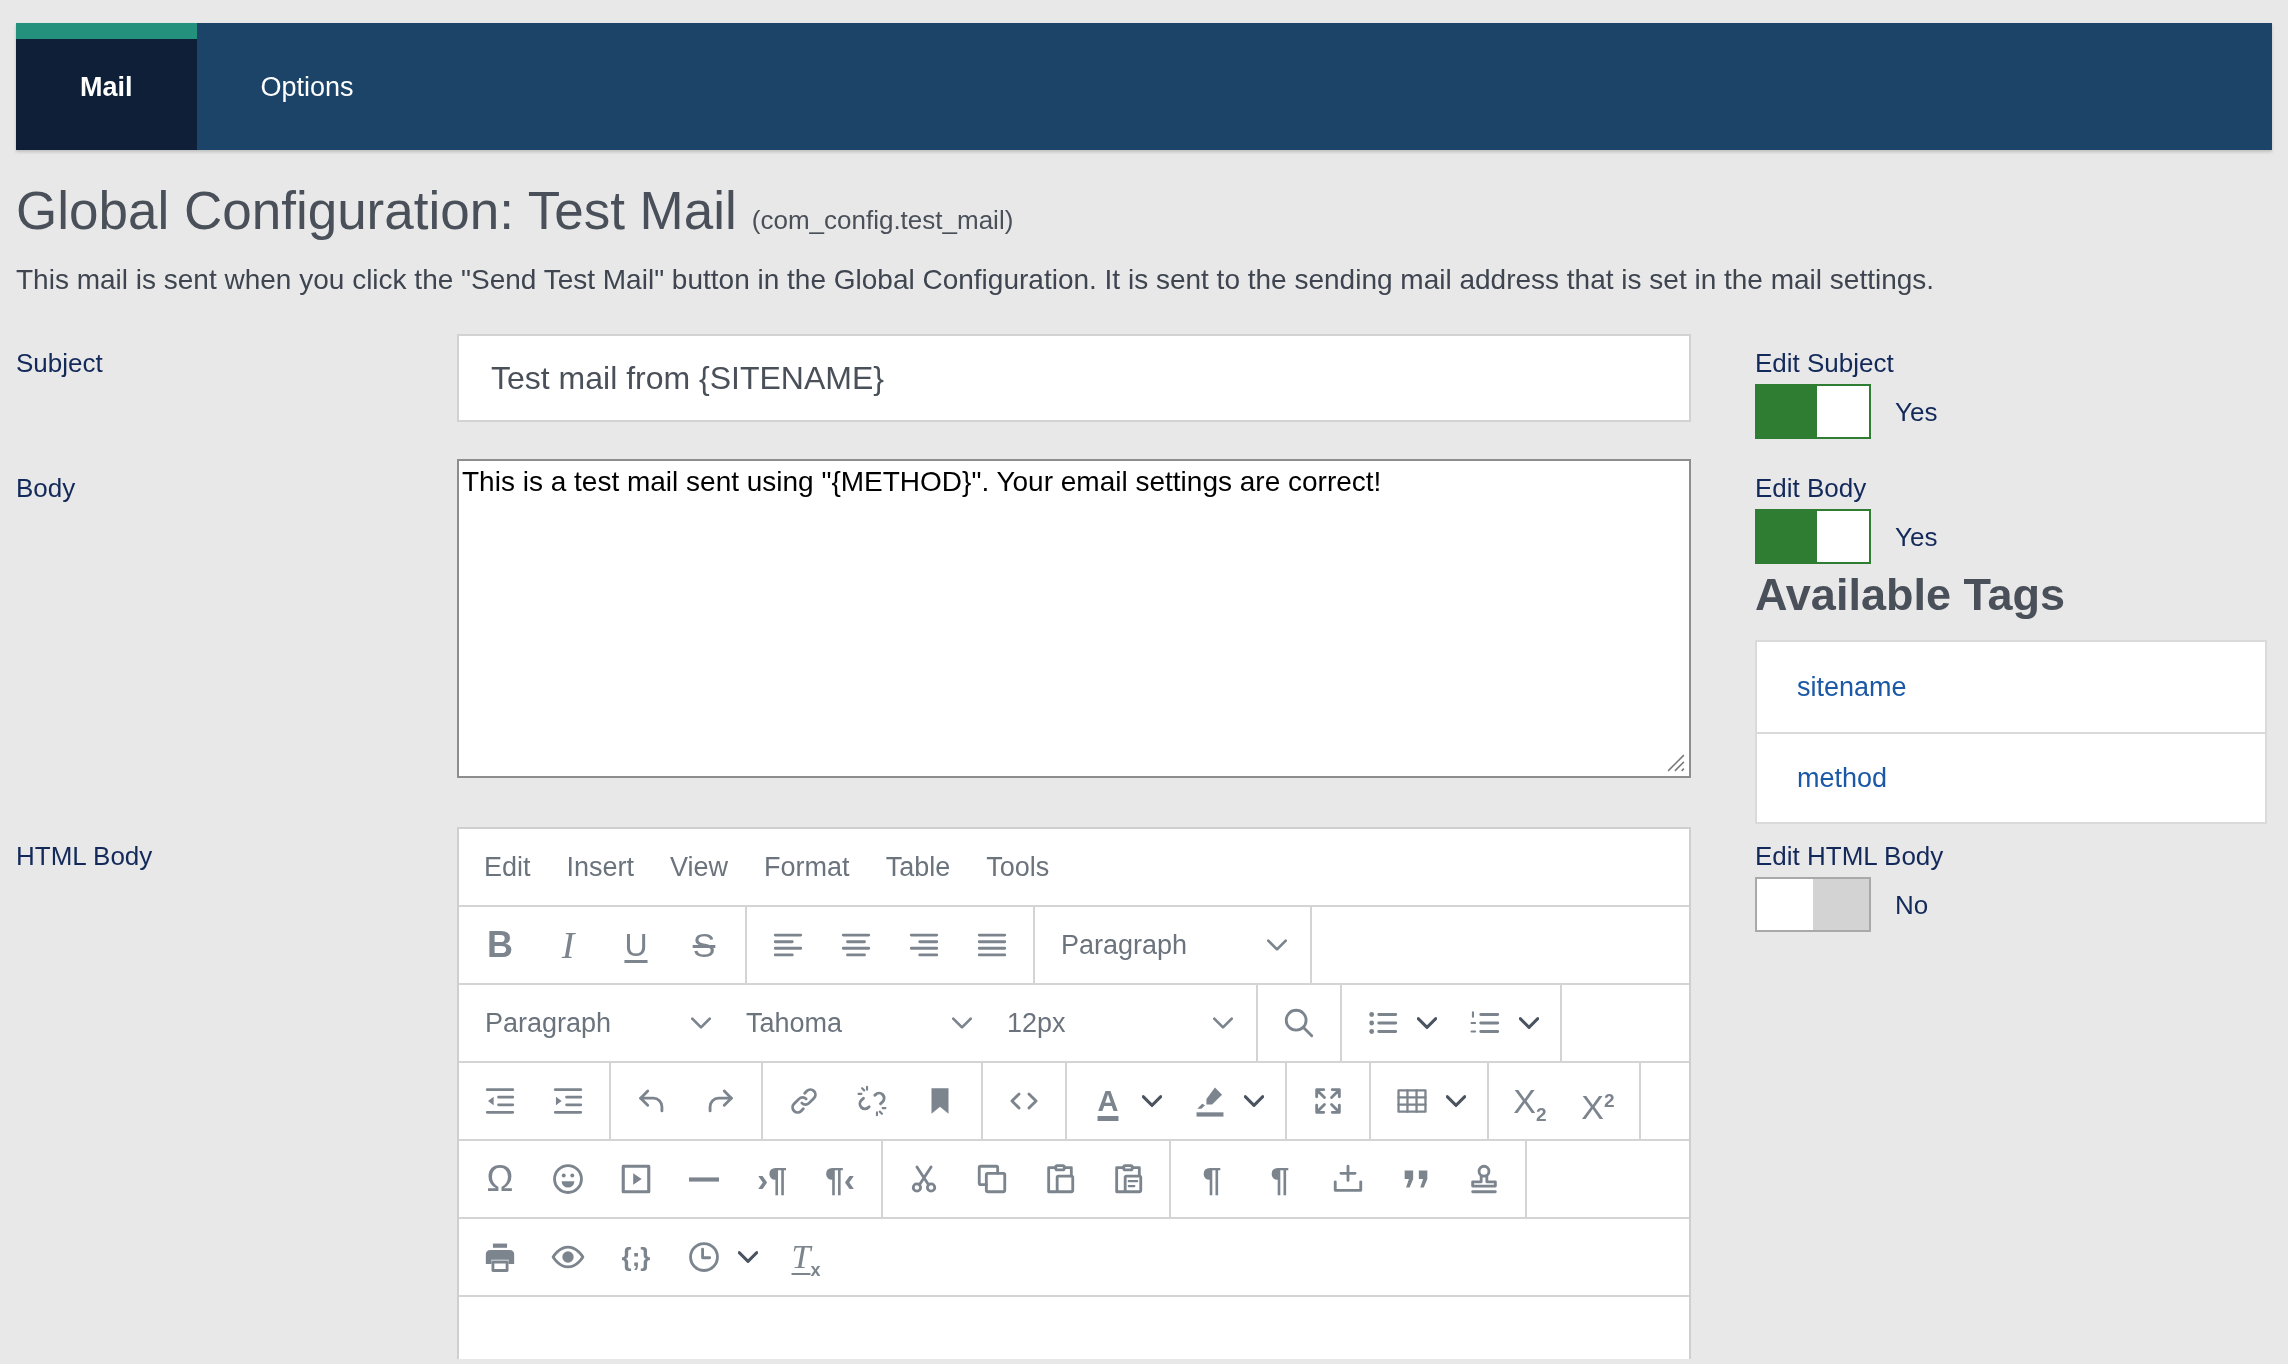 The height and width of the screenshot is (1364, 2288). What do you see at coordinates (1849, 856) in the screenshot?
I see `switch-label: Edit HTML Body` at bounding box center [1849, 856].